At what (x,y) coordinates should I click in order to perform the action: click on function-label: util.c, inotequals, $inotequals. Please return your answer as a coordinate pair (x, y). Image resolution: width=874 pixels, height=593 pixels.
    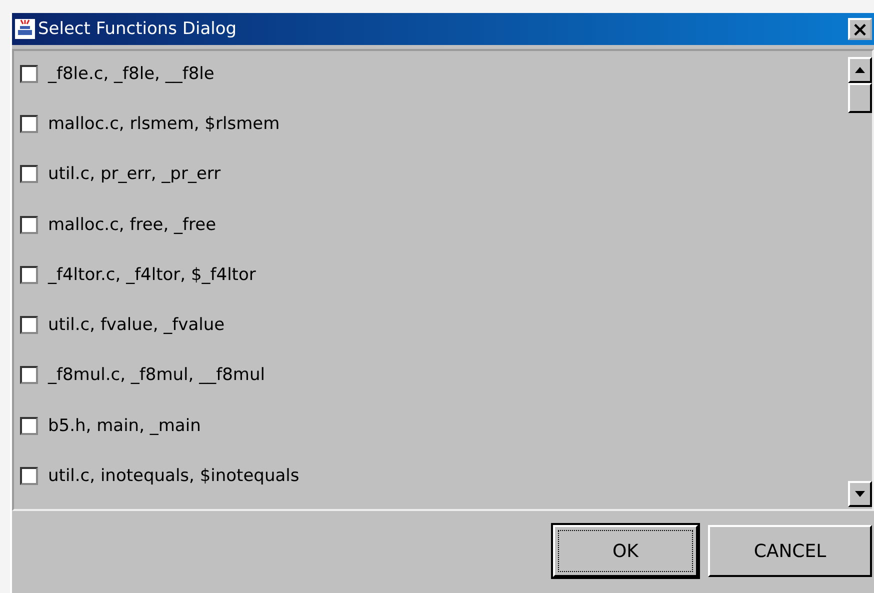
    Looking at the image, I should click on (174, 475).